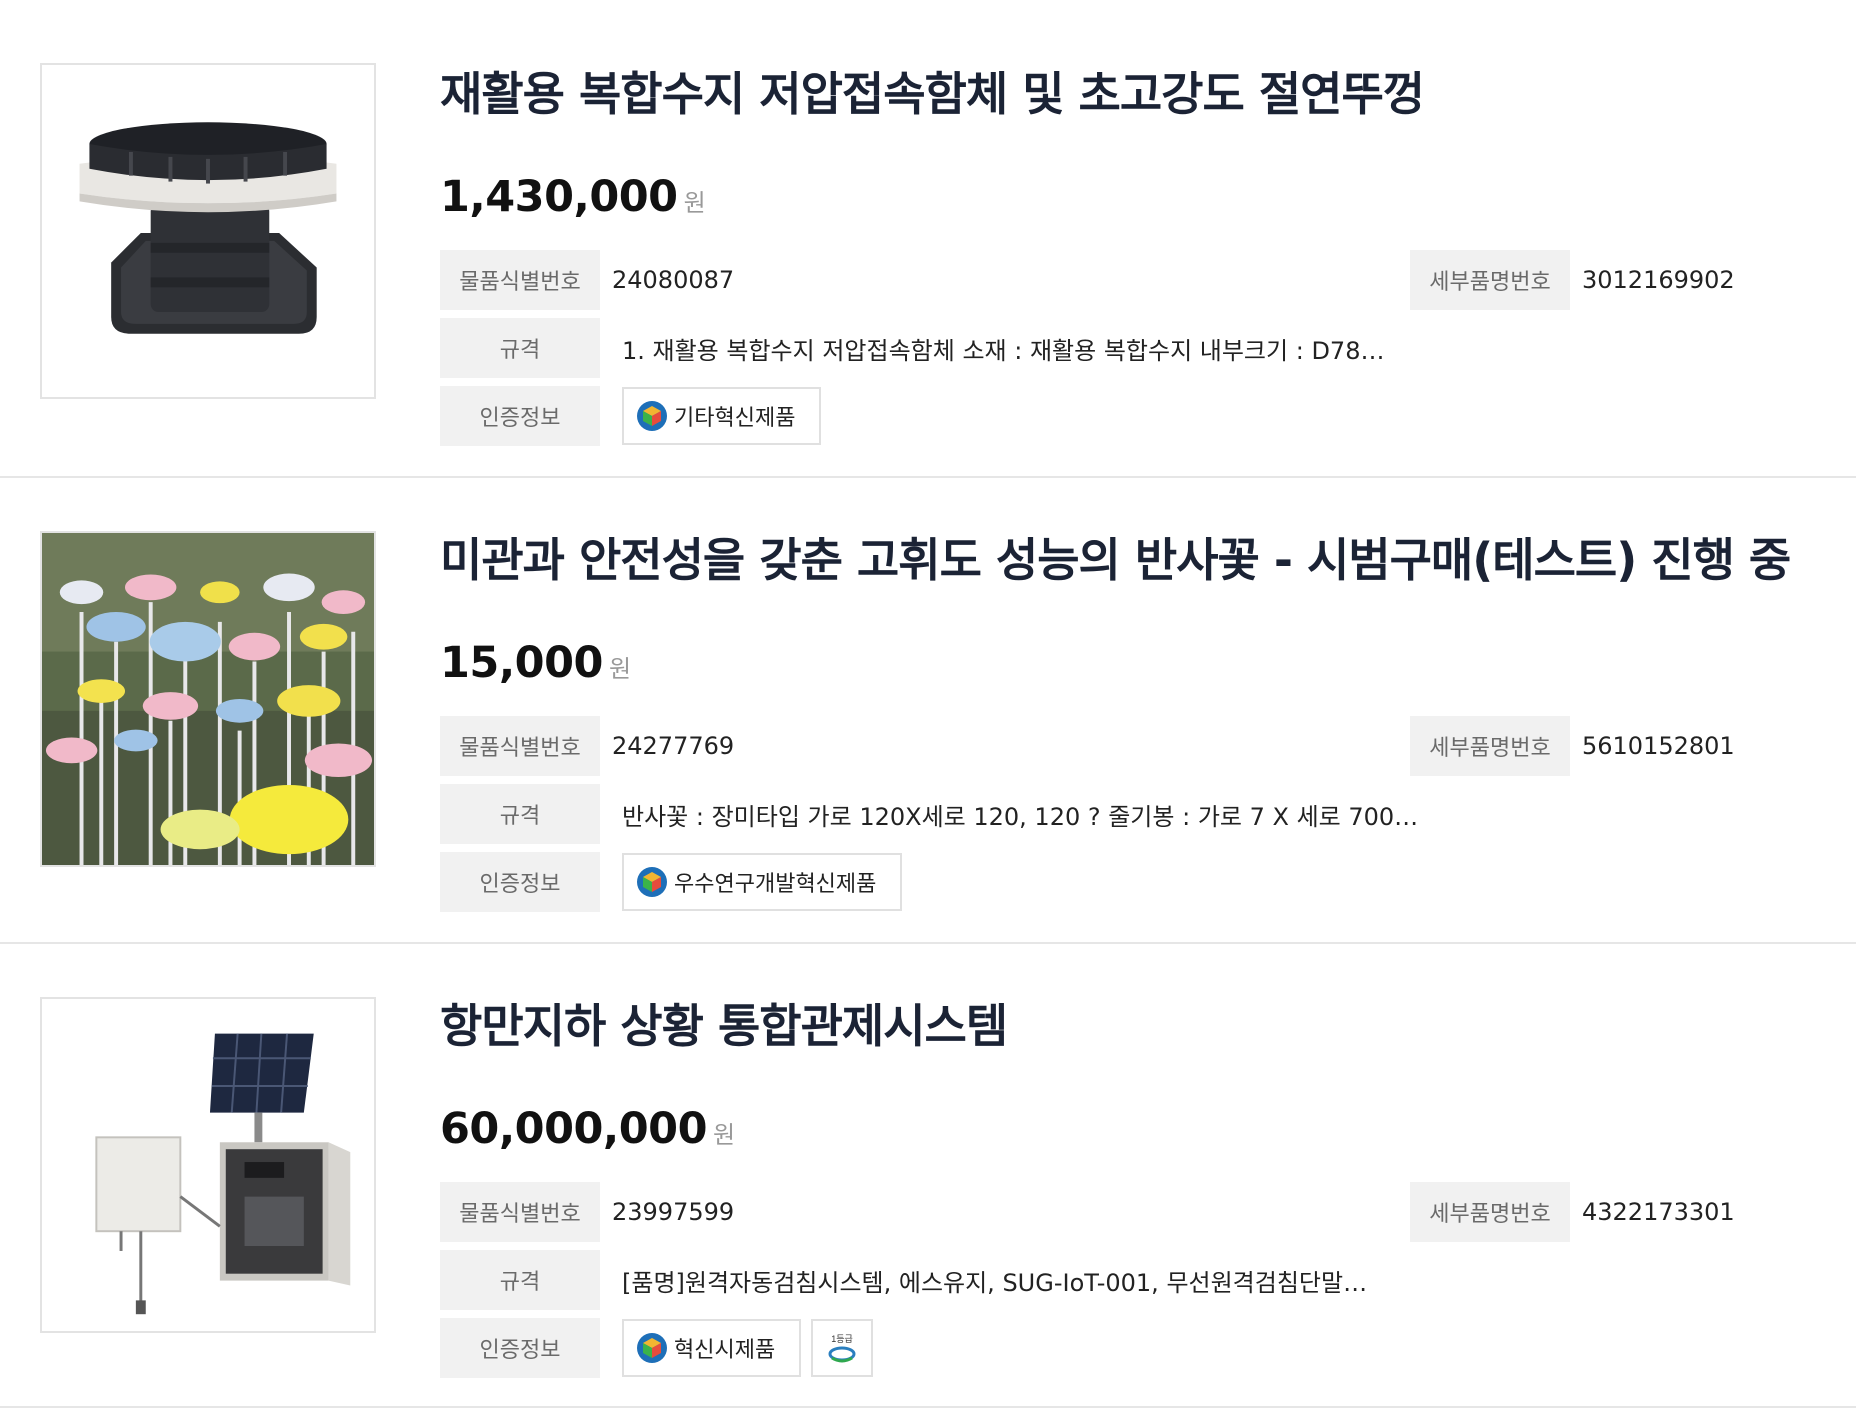  Describe the element at coordinates (724, 1023) in the screenshot. I see `product-title: 항만지하 상황 통합관제시스템` at that location.